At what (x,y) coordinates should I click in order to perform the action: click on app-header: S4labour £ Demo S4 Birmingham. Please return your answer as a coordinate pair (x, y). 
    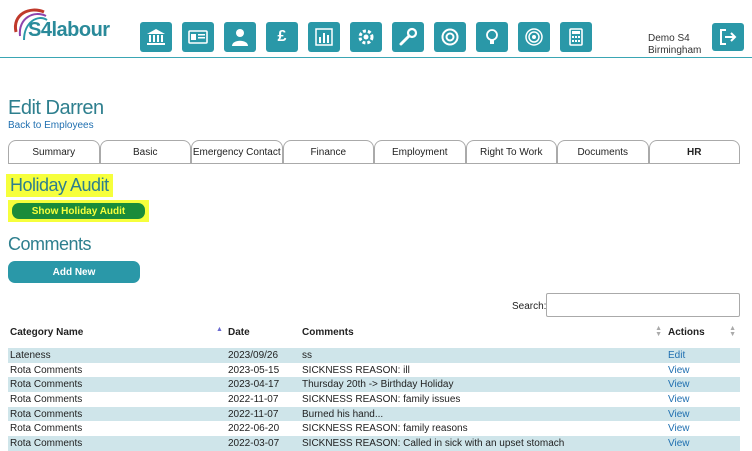
    Looking at the image, I should click on (376, 29).